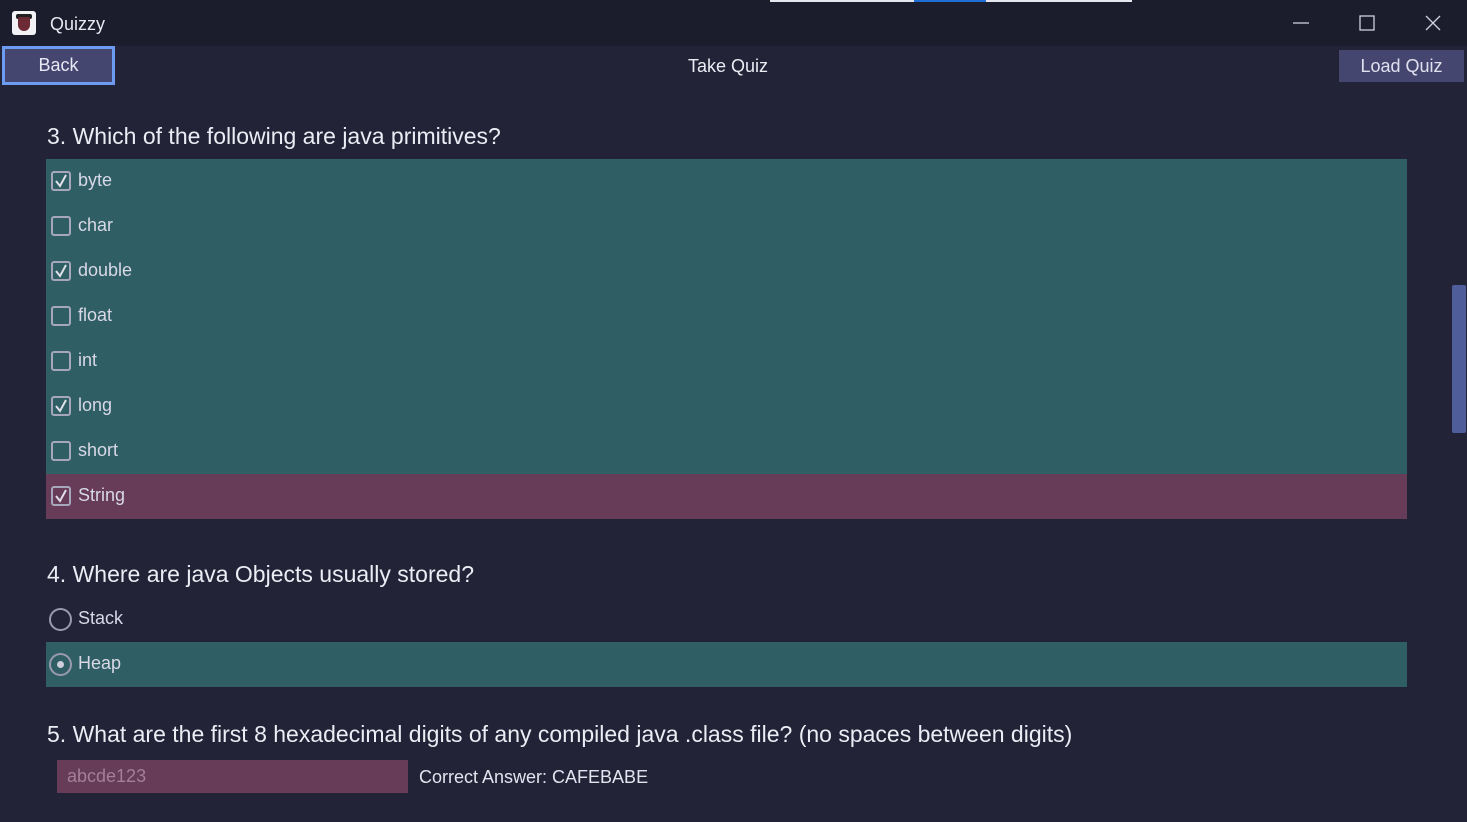  I want to click on maximize-icon, so click(1367, 23).